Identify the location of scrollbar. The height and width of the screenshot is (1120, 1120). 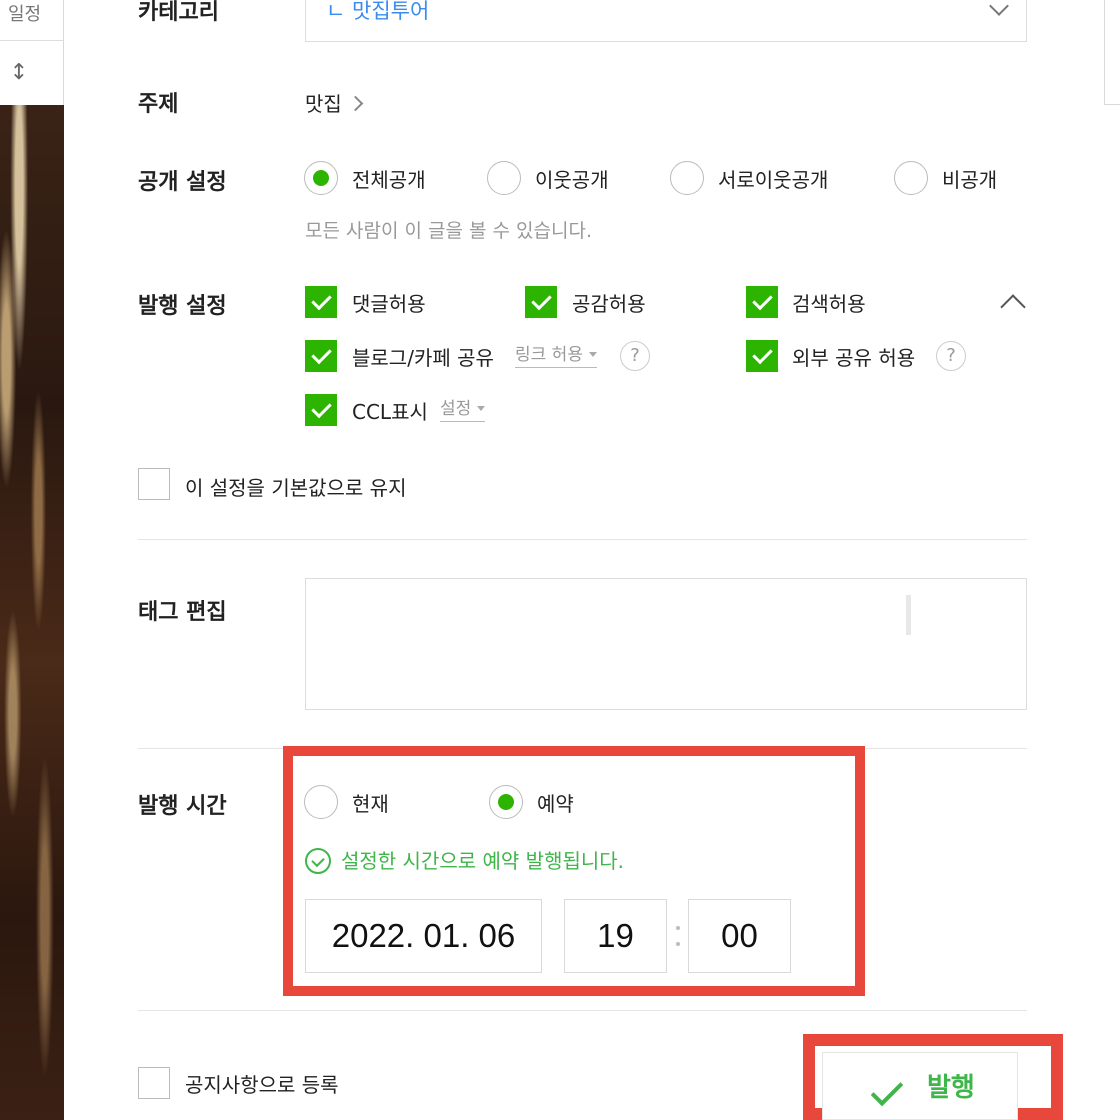
(908, 615).